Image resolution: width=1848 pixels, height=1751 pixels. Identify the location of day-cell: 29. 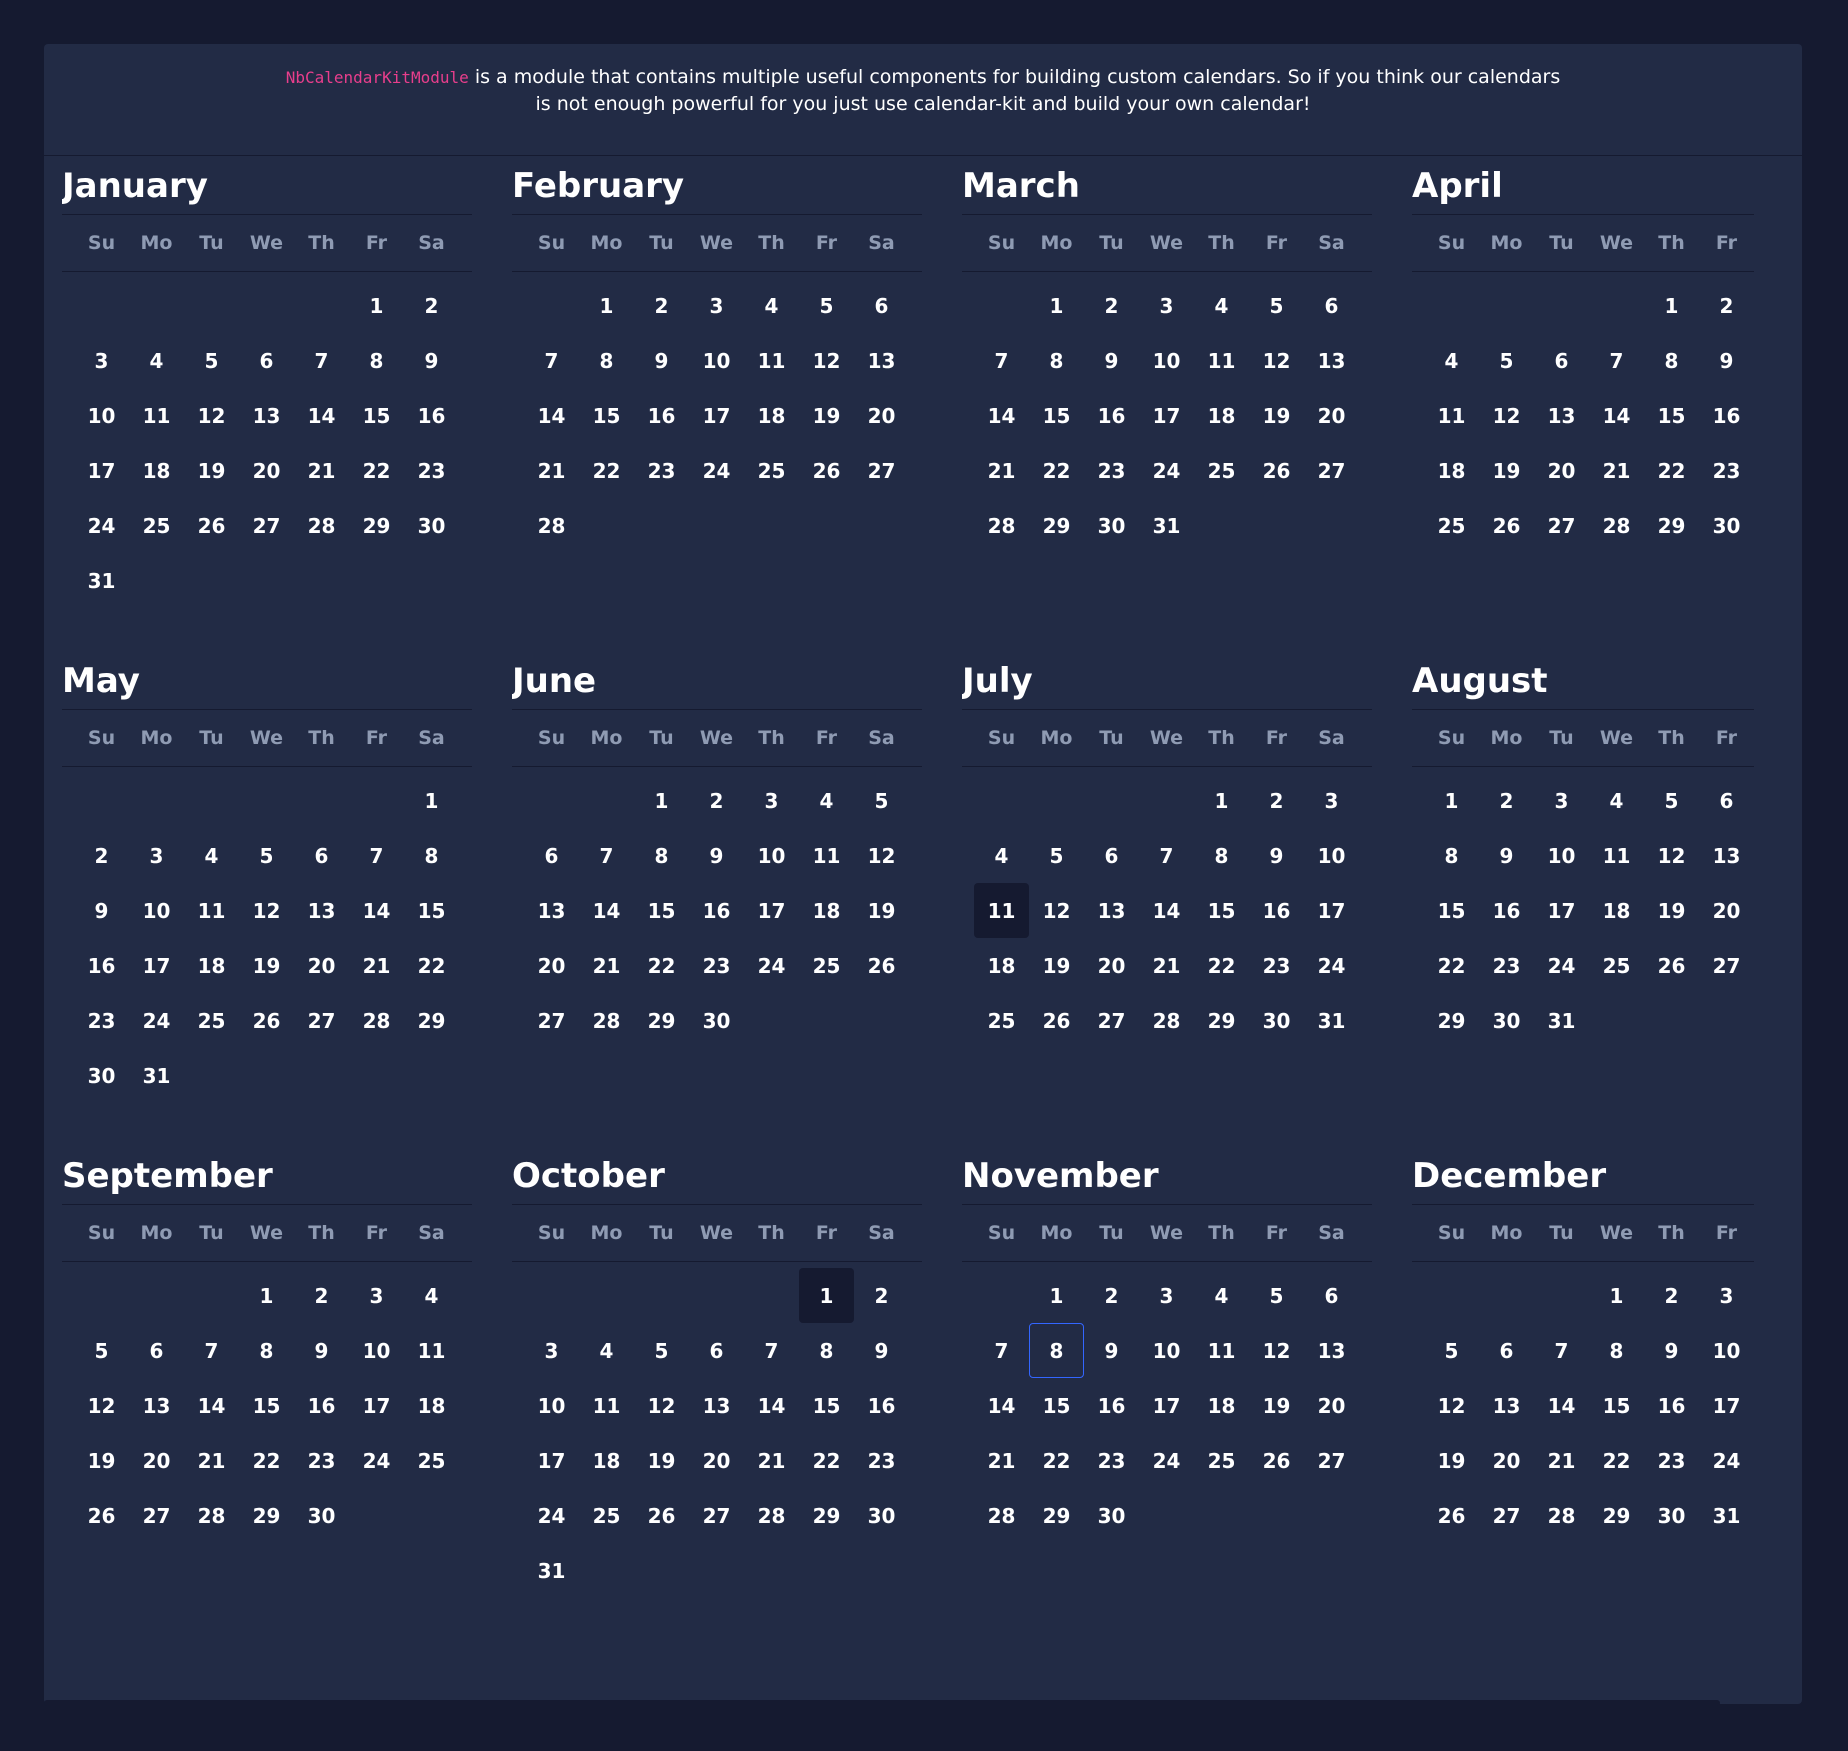
(826, 1515).